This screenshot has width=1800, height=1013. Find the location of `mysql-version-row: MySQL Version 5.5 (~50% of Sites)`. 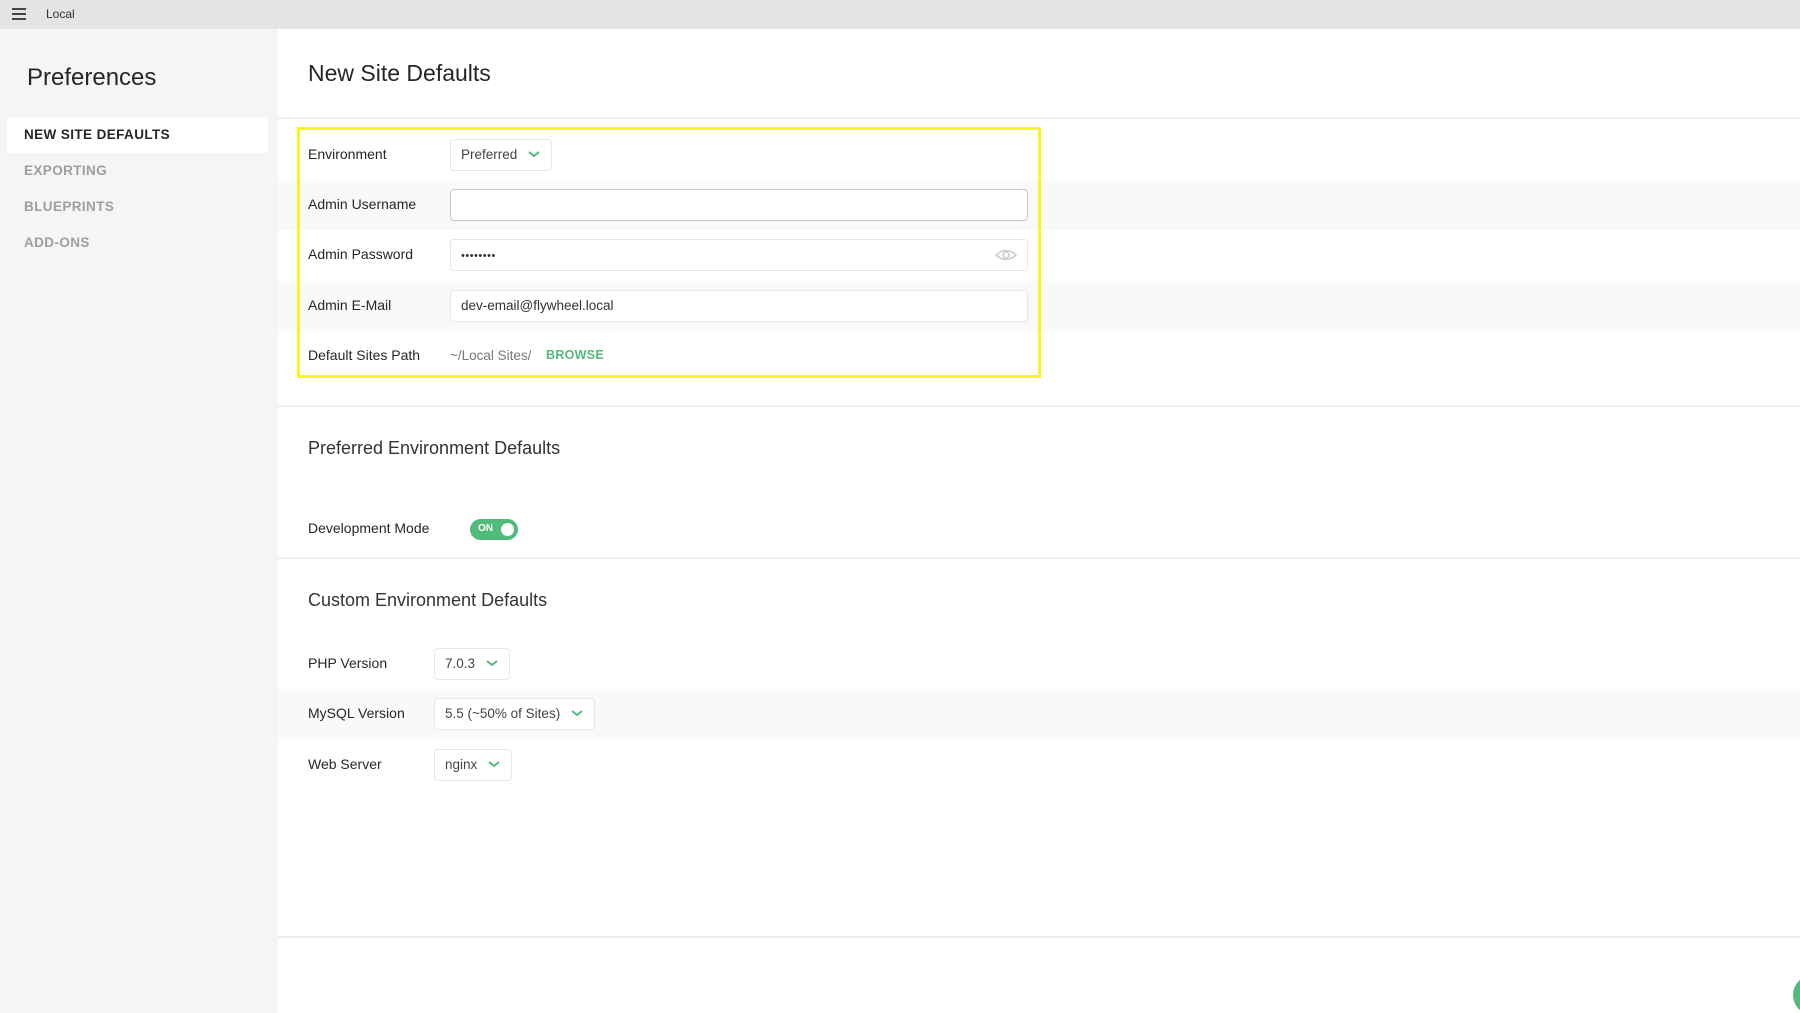

mysql-version-row: MySQL Version 5.5 (~50% of Sites) is located at coordinates (1039, 714).